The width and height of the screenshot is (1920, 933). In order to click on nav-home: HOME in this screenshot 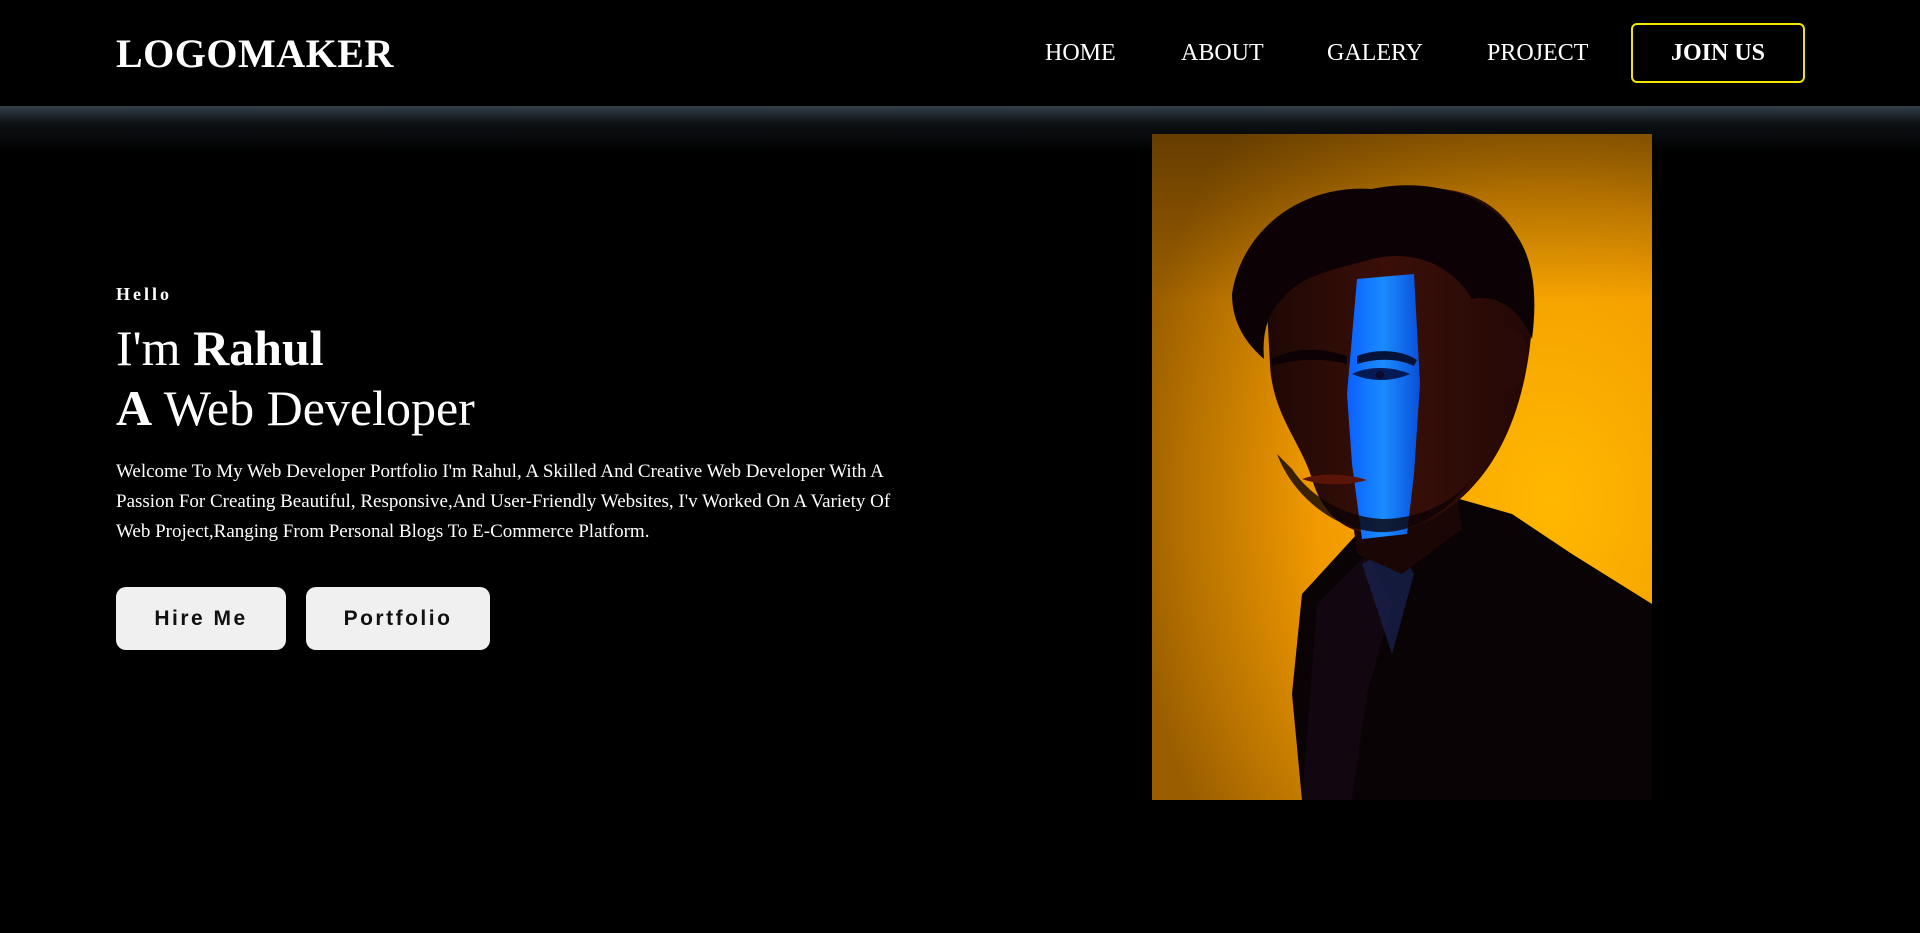, I will do `click(1080, 53)`.